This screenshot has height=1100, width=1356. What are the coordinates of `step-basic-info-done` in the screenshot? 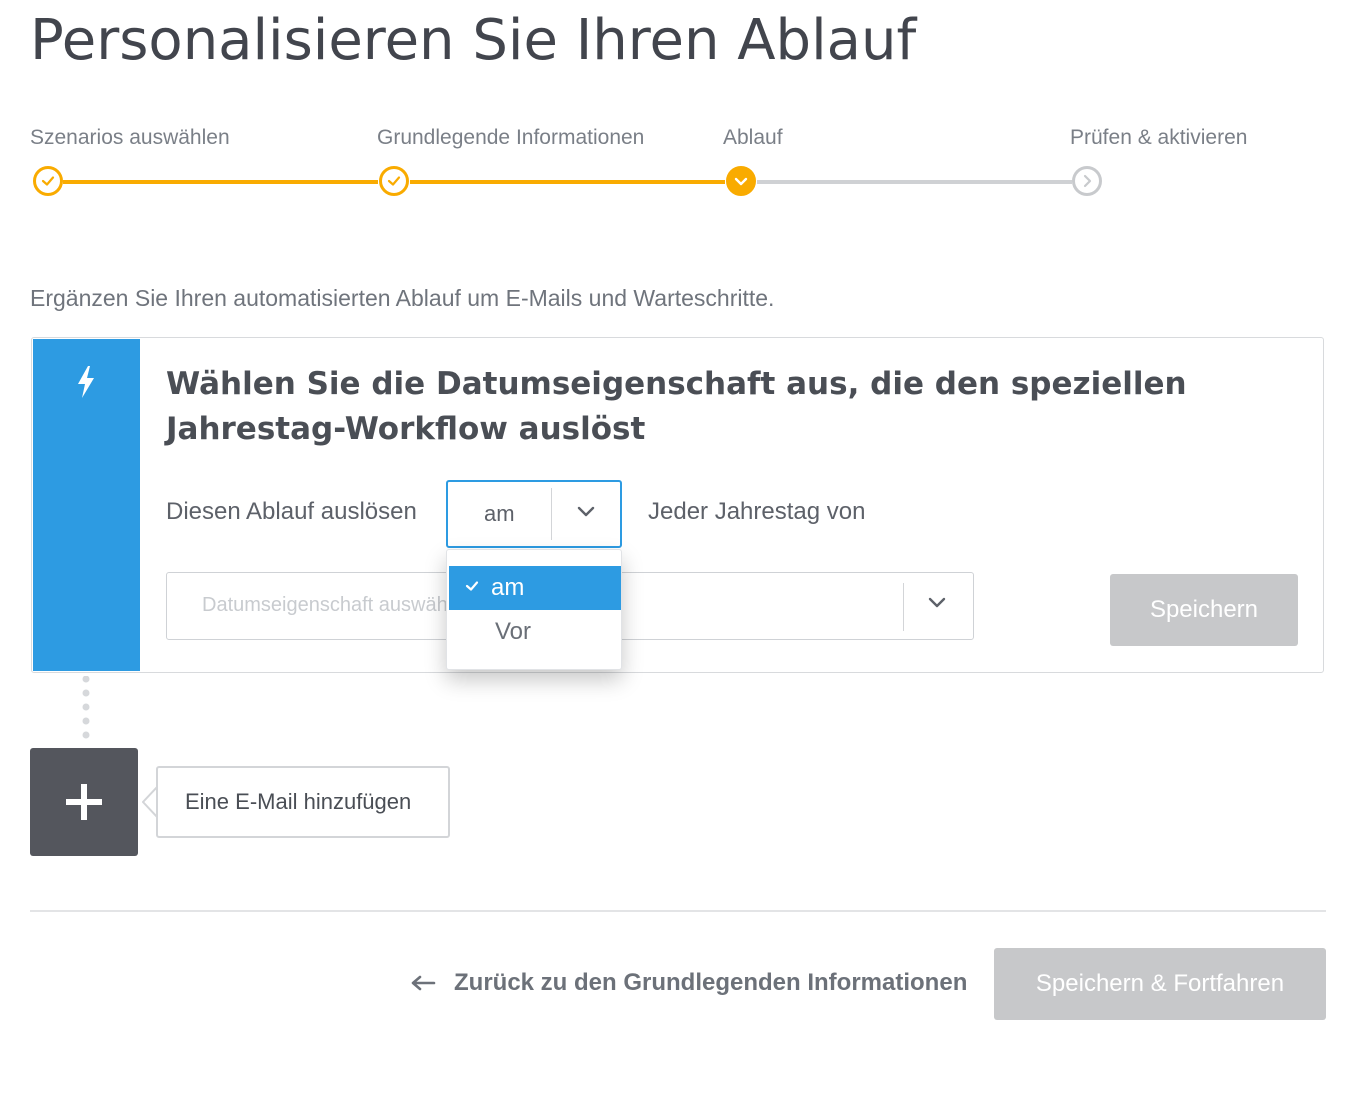 It's located at (394, 181).